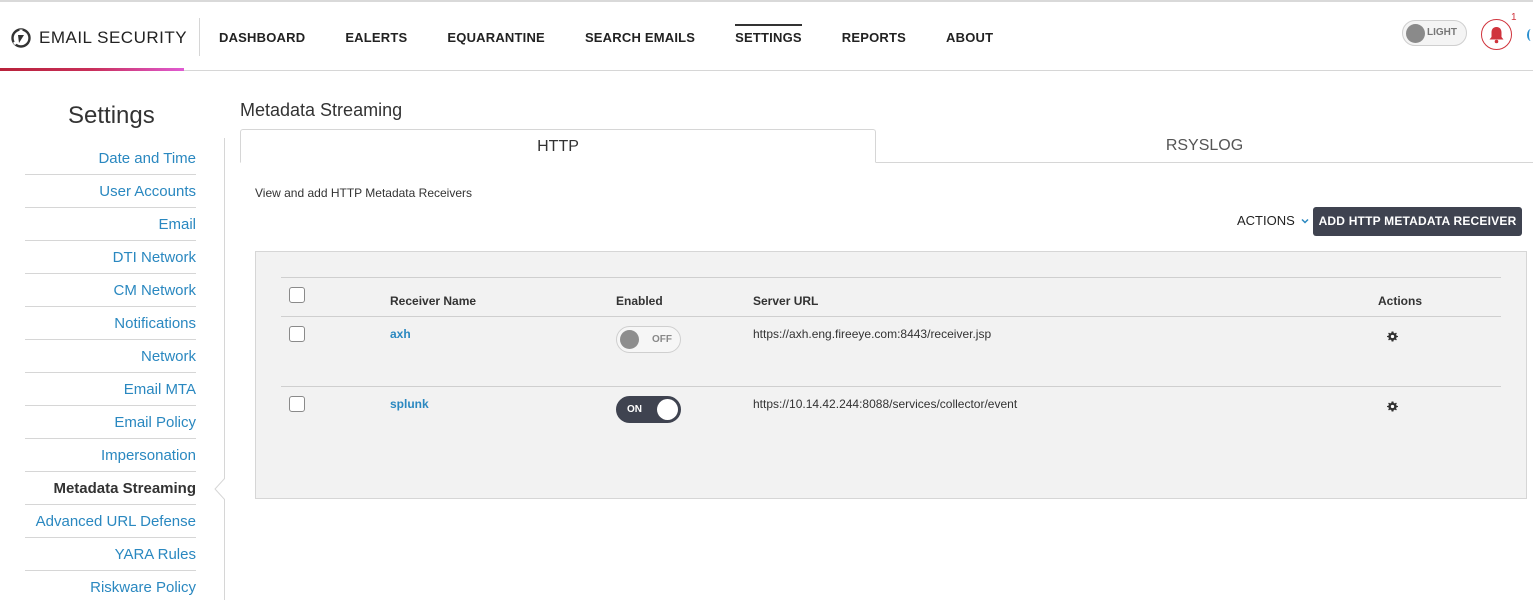 Image resolution: width=1533 pixels, height=605 pixels. I want to click on sidebar-item-advanced-url-defense: Advanced URL Defense, so click(110, 521).